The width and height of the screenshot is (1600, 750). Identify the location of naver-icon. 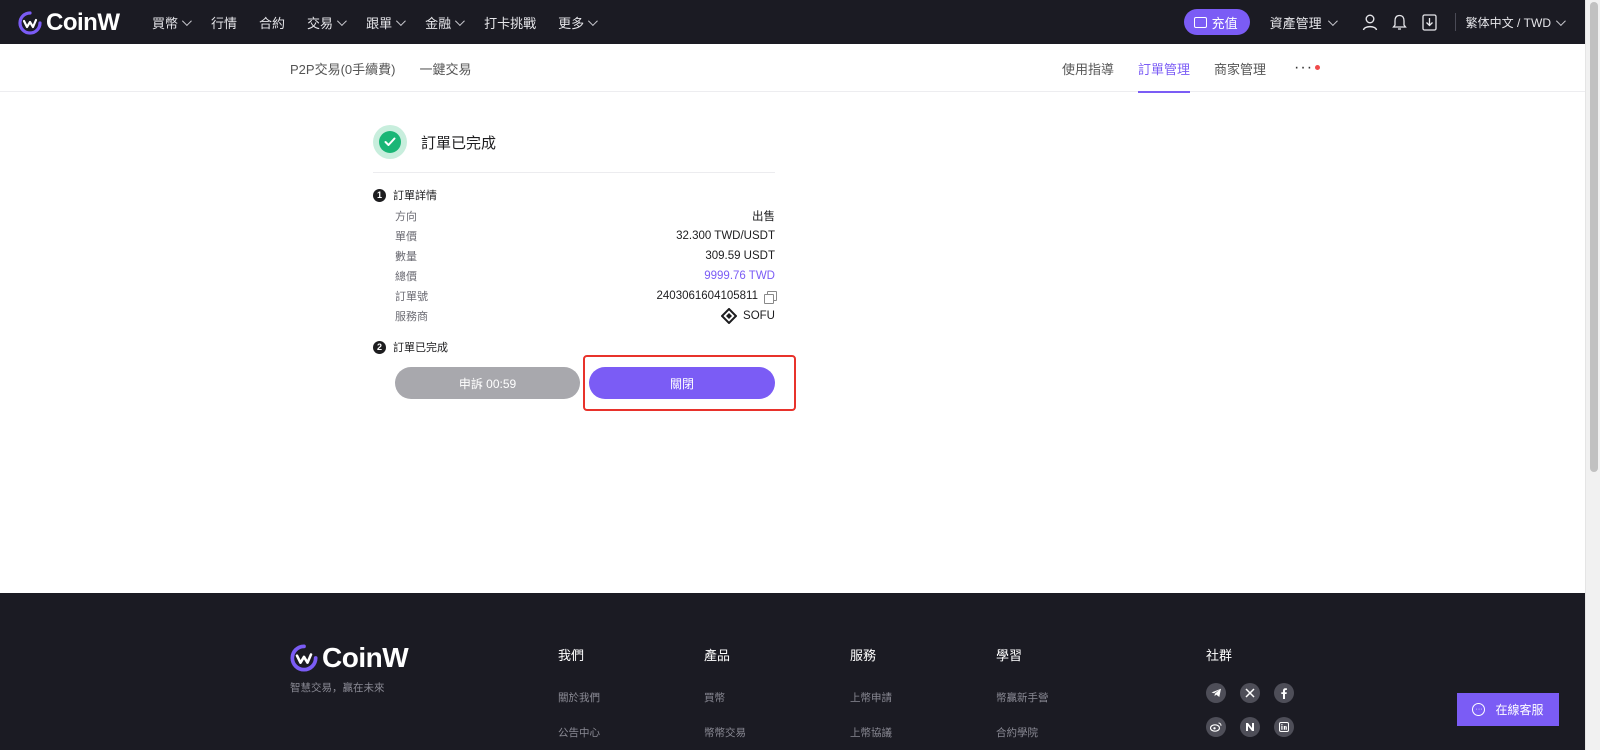
(1250, 727).